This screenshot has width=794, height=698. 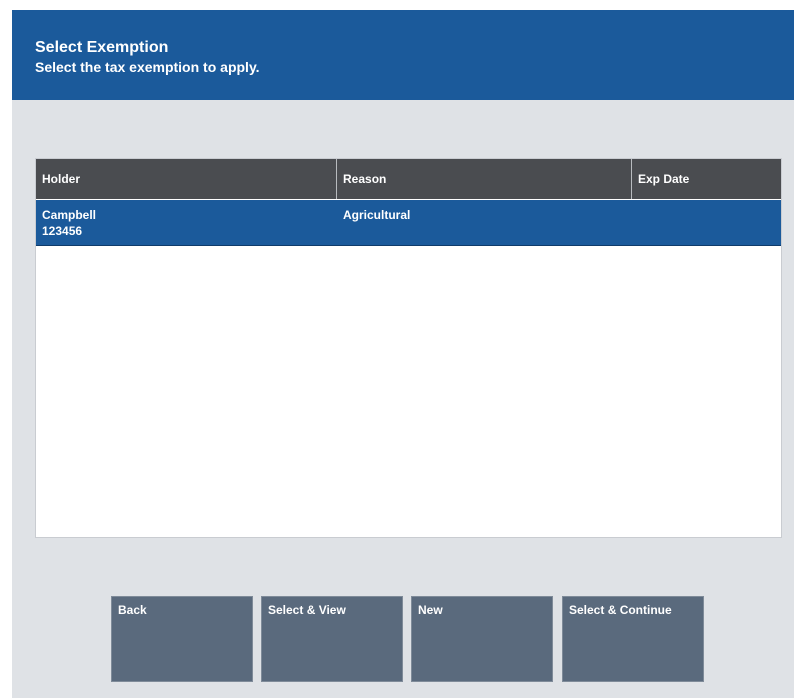 What do you see at coordinates (182, 639) in the screenshot?
I see `back-button: Back` at bounding box center [182, 639].